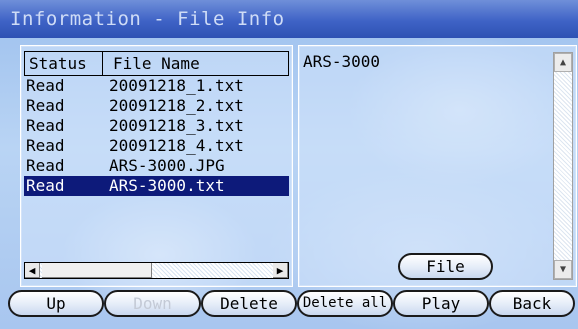 The image size is (578, 329). I want to click on table-row-selected: Read ARS-3000.txt, so click(156, 186).